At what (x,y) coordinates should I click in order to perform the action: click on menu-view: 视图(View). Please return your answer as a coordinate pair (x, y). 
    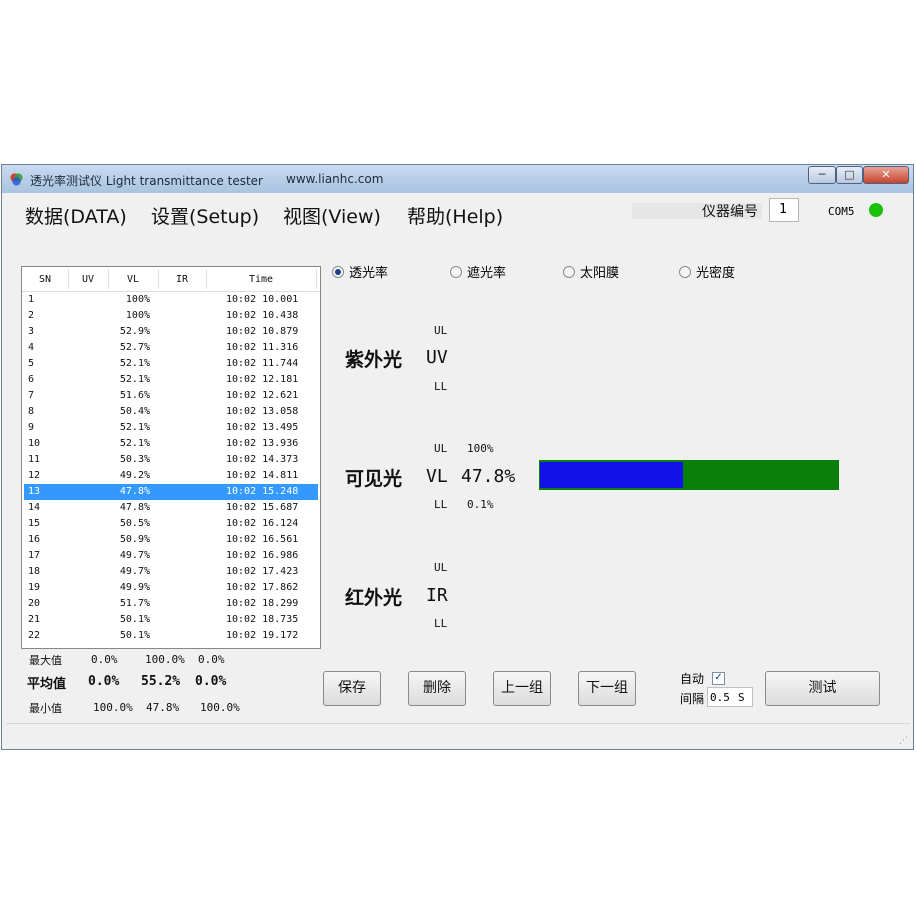
    Looking at the image, I should click on (332, 215).